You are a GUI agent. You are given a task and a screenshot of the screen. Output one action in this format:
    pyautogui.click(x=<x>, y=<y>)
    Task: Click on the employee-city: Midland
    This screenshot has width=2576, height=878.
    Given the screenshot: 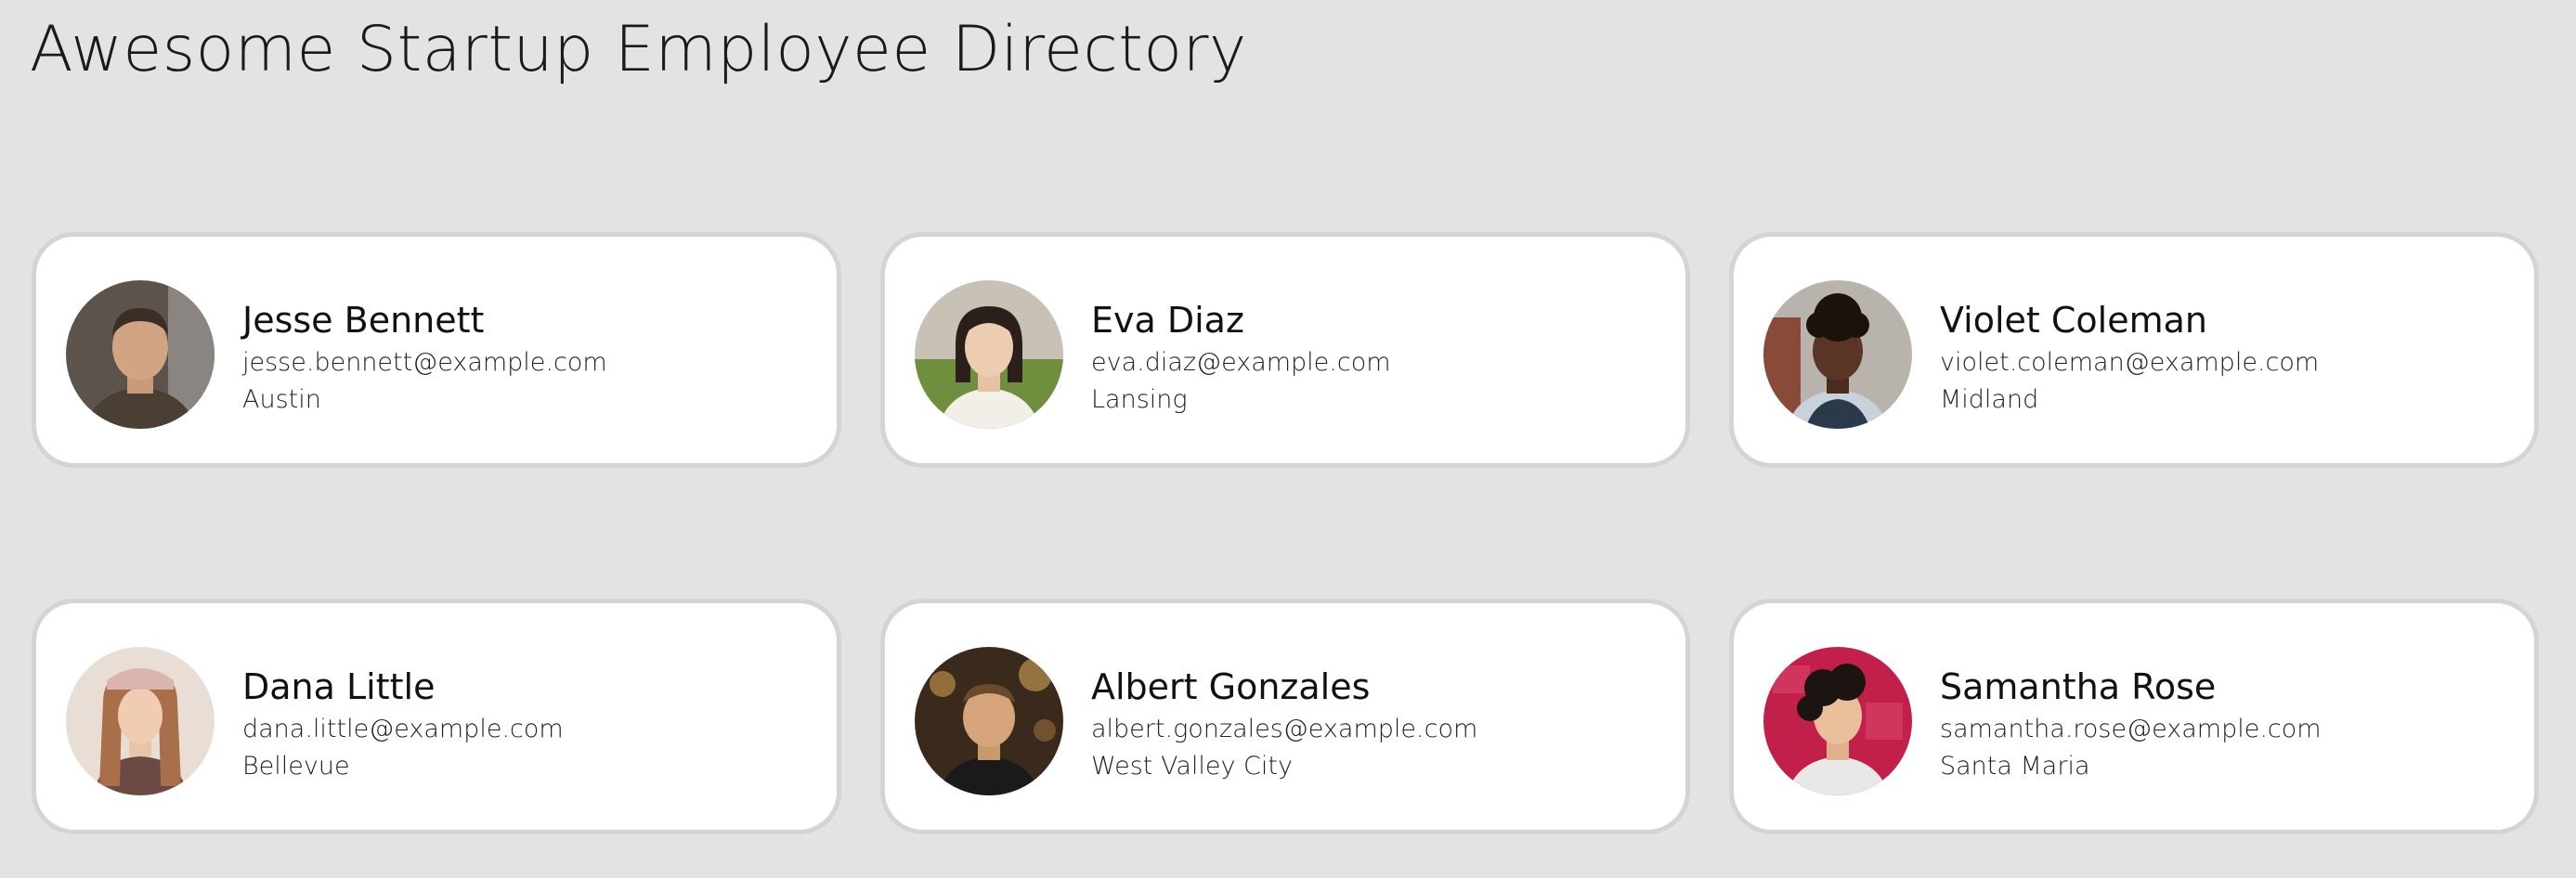 What is the action you would take?
    pyautogui.click(x=1990, y=399)
    